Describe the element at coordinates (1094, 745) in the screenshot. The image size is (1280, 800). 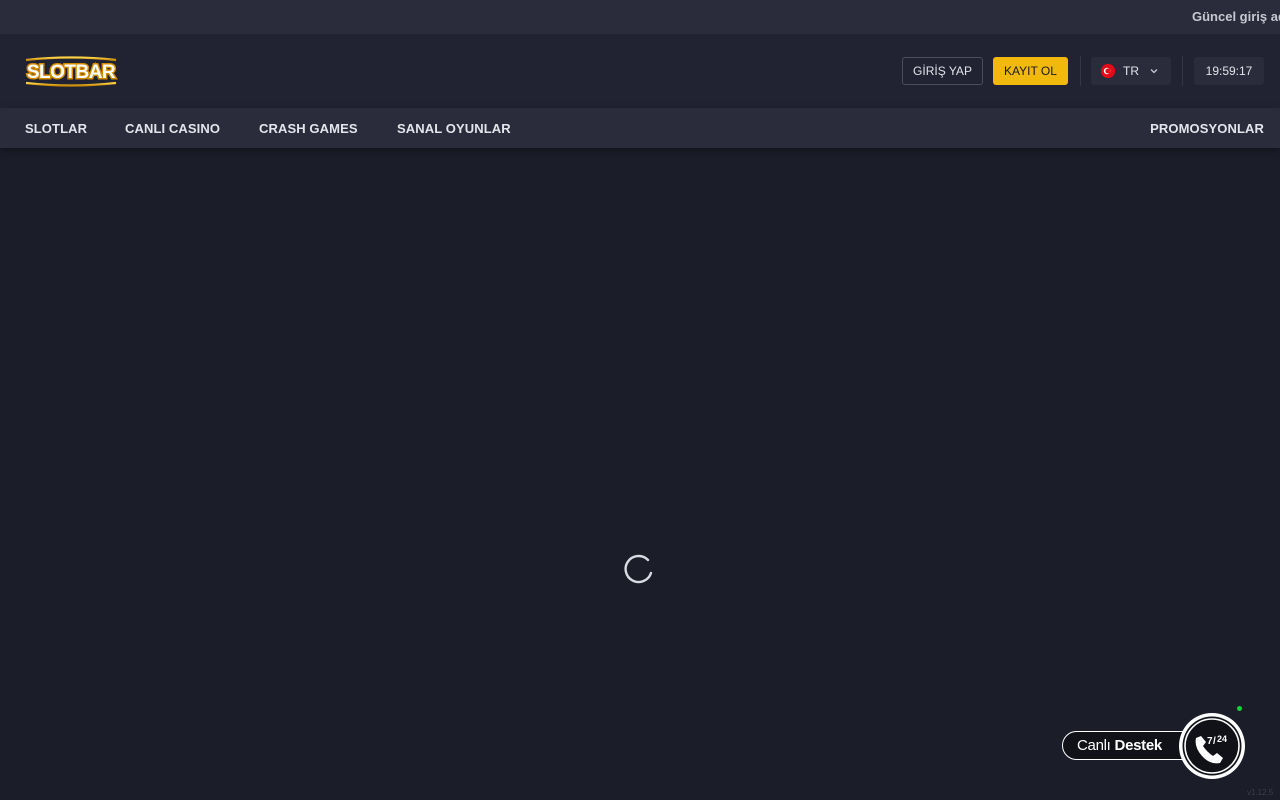
I see `live-support-label-light: Canlı` at that location.